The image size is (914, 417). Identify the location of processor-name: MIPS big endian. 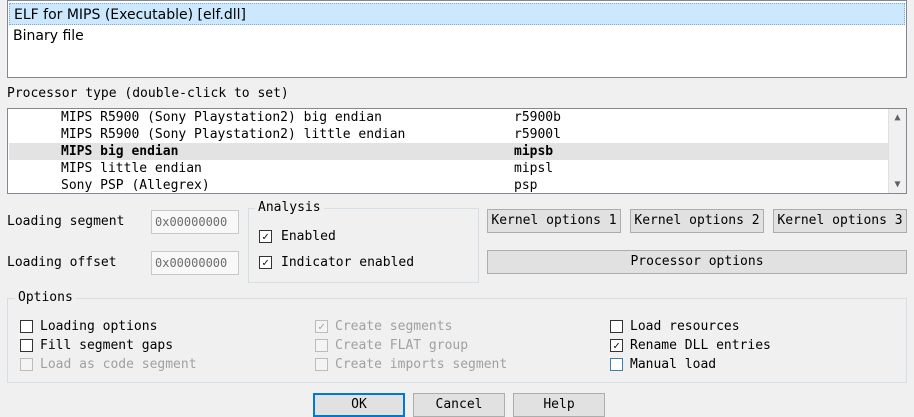
(120, 151).